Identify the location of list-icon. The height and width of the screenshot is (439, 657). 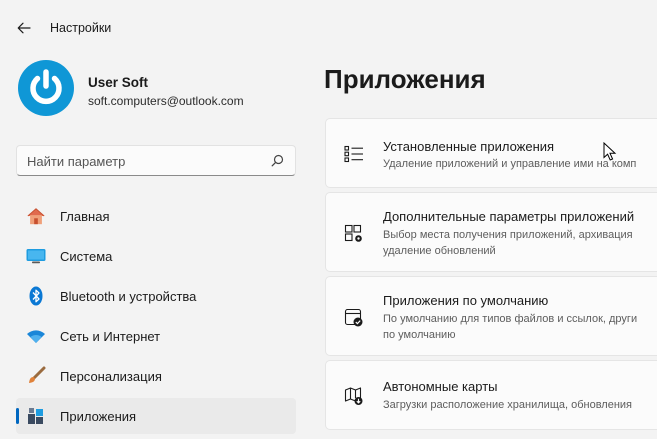
(354, 154).